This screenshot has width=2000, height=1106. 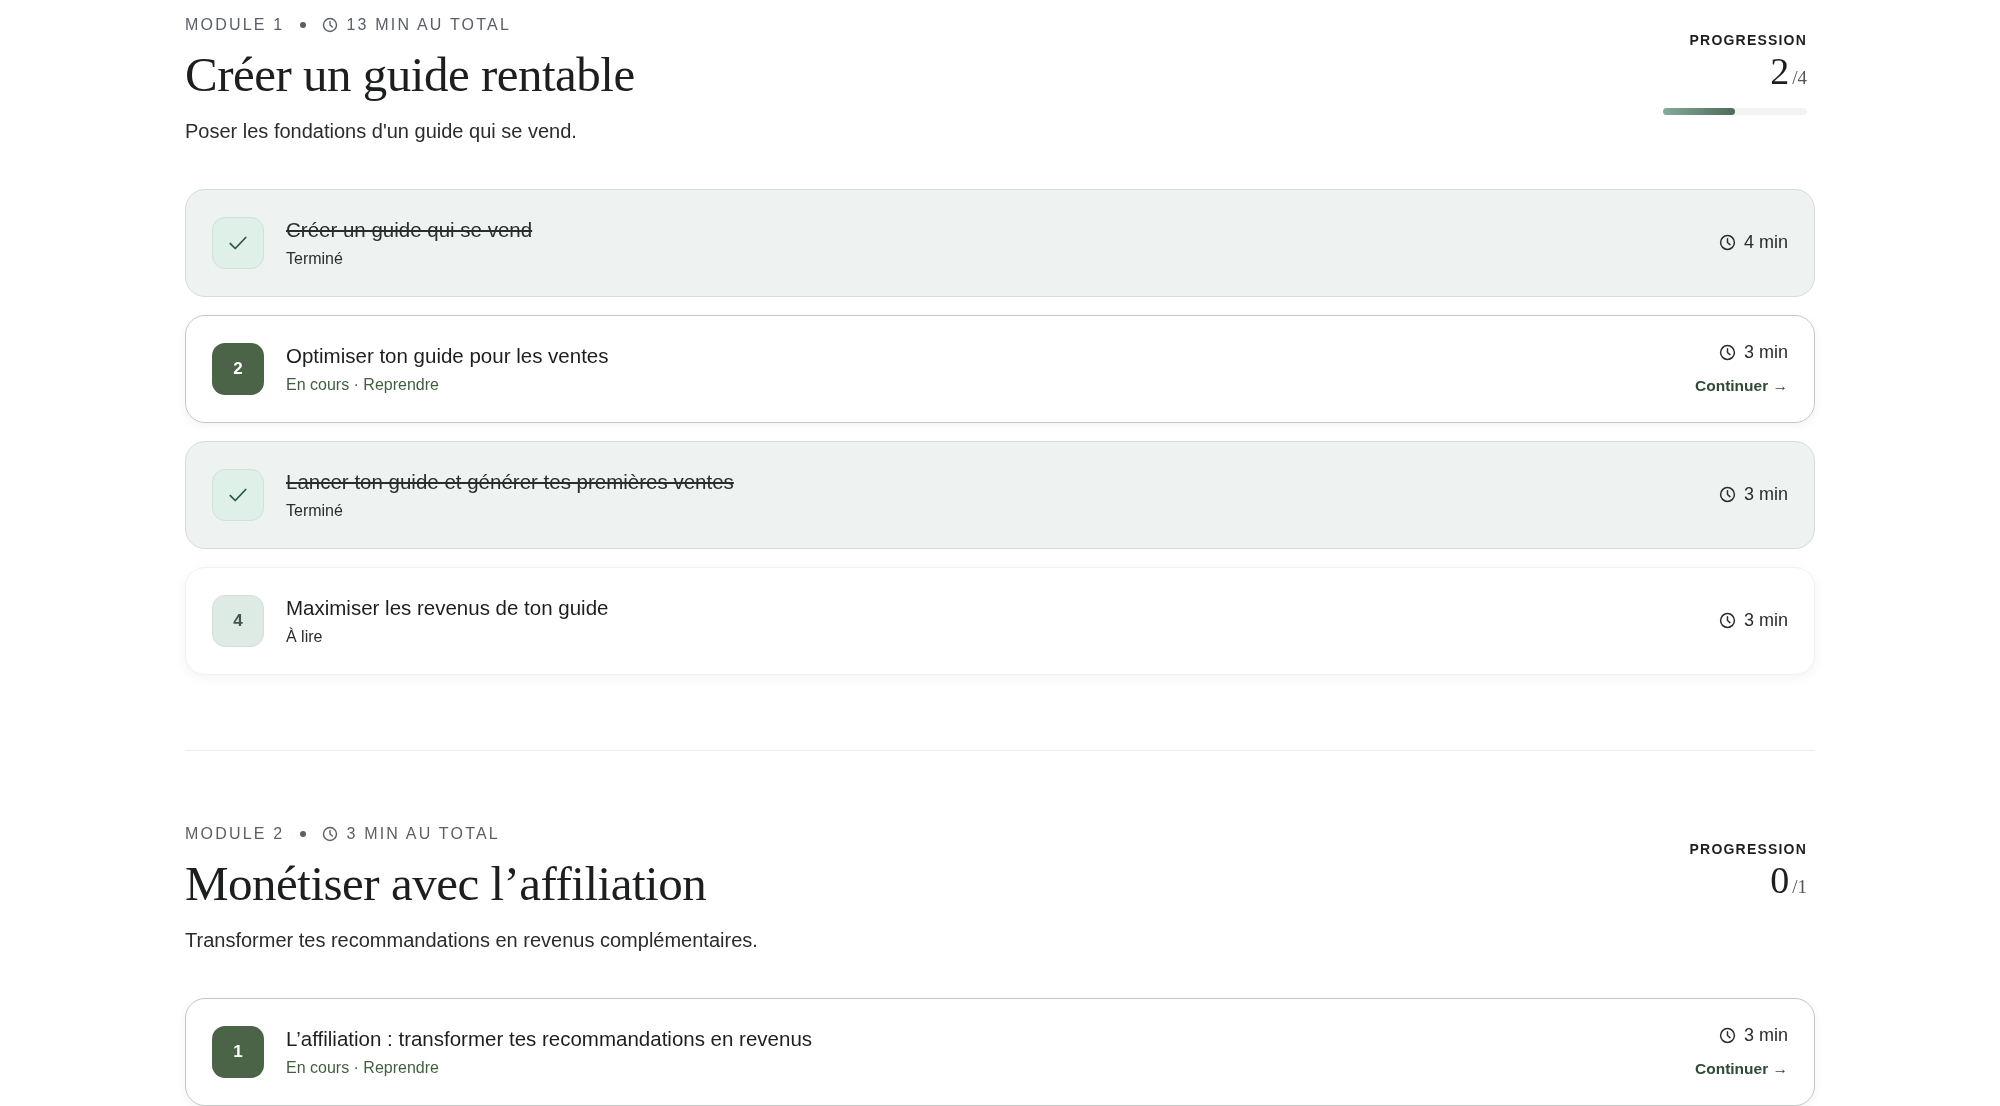 I want to click on lesson-card: Créer un guide qui se vend Terminé 4 min, so click(x=1000, y=242).